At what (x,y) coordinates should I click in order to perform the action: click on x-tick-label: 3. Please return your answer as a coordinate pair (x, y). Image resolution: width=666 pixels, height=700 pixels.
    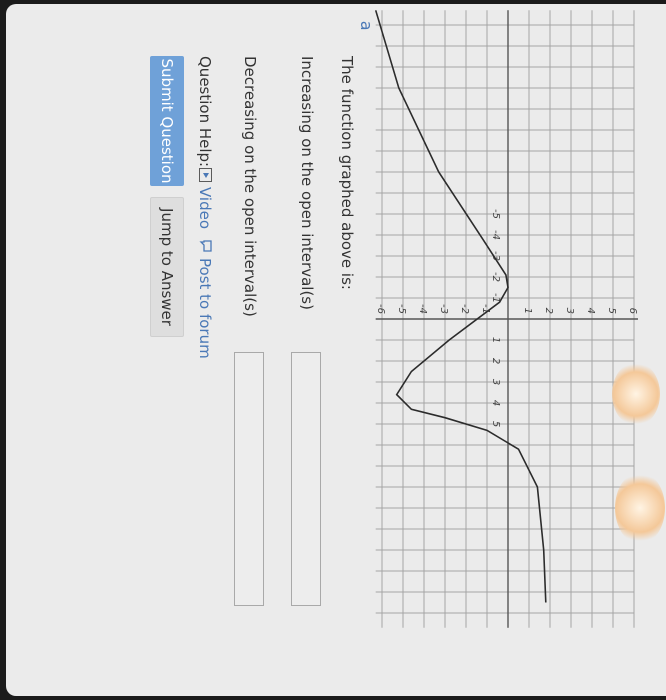
    Looking at the image, I should click on (495, 382).